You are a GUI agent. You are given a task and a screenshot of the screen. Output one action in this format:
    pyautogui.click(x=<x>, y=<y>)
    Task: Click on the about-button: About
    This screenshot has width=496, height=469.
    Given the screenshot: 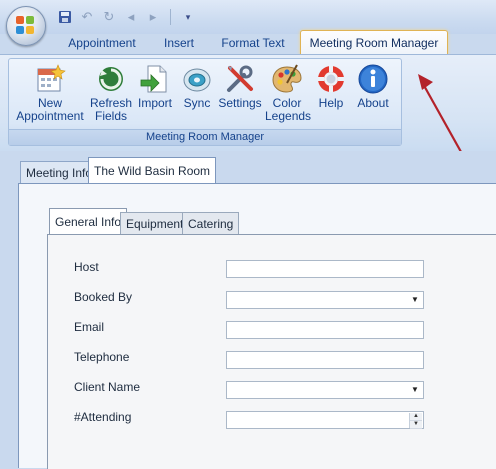 What is the action you would take?
    pyautogui.click(x=373, y=86)
    